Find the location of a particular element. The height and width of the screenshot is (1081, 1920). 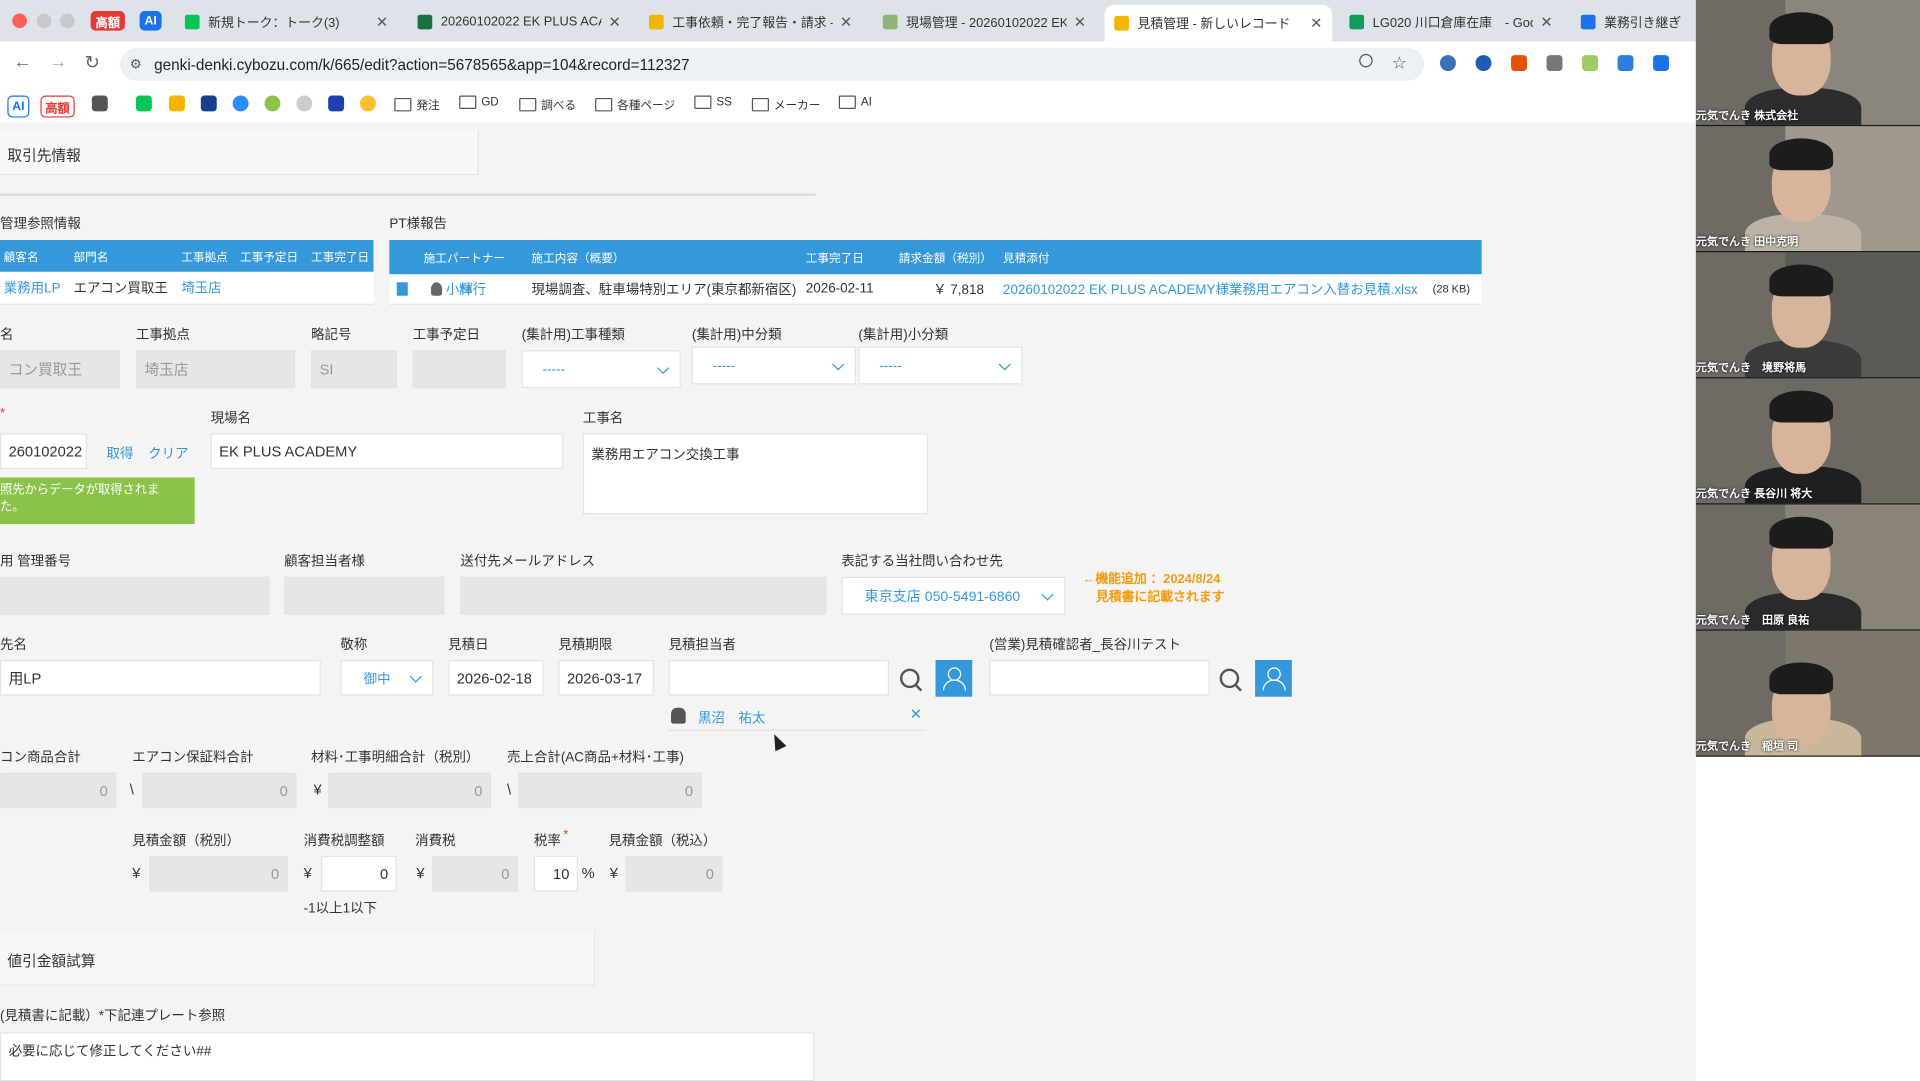

forward-icon: → is located at coordinates (58, 61).